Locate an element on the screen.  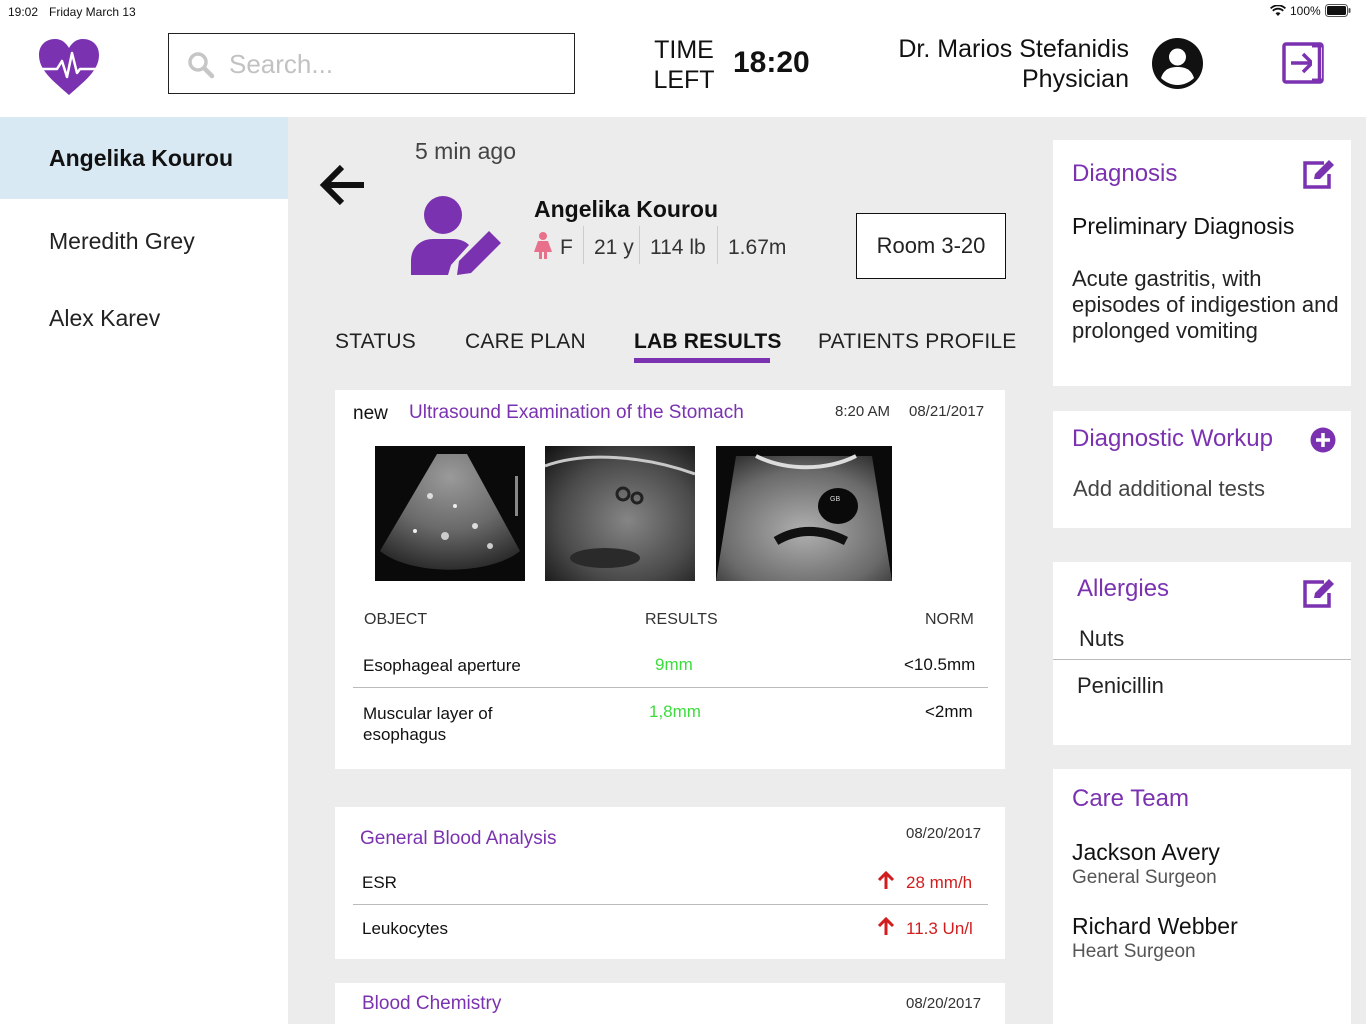
time-left-value: 18:20 is located at coordinates (771, 62).